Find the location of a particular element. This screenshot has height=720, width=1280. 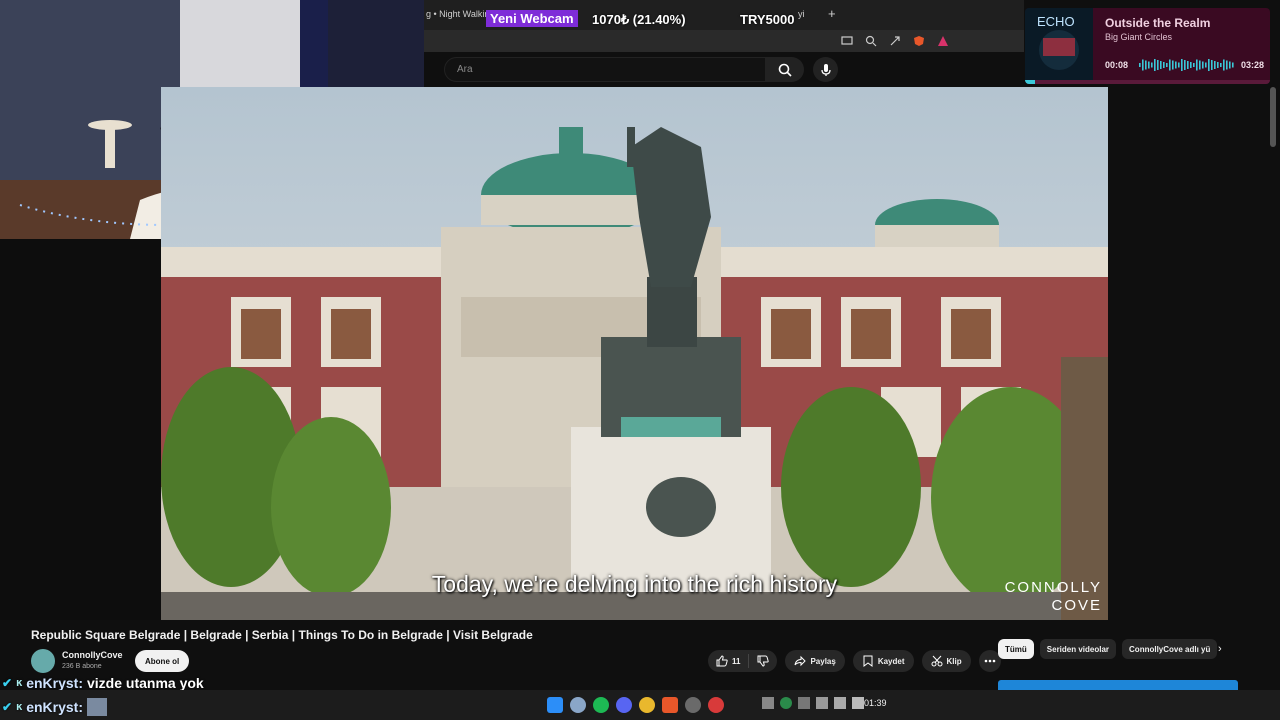

new-tab-button: + is located at coordinates (832, 13).